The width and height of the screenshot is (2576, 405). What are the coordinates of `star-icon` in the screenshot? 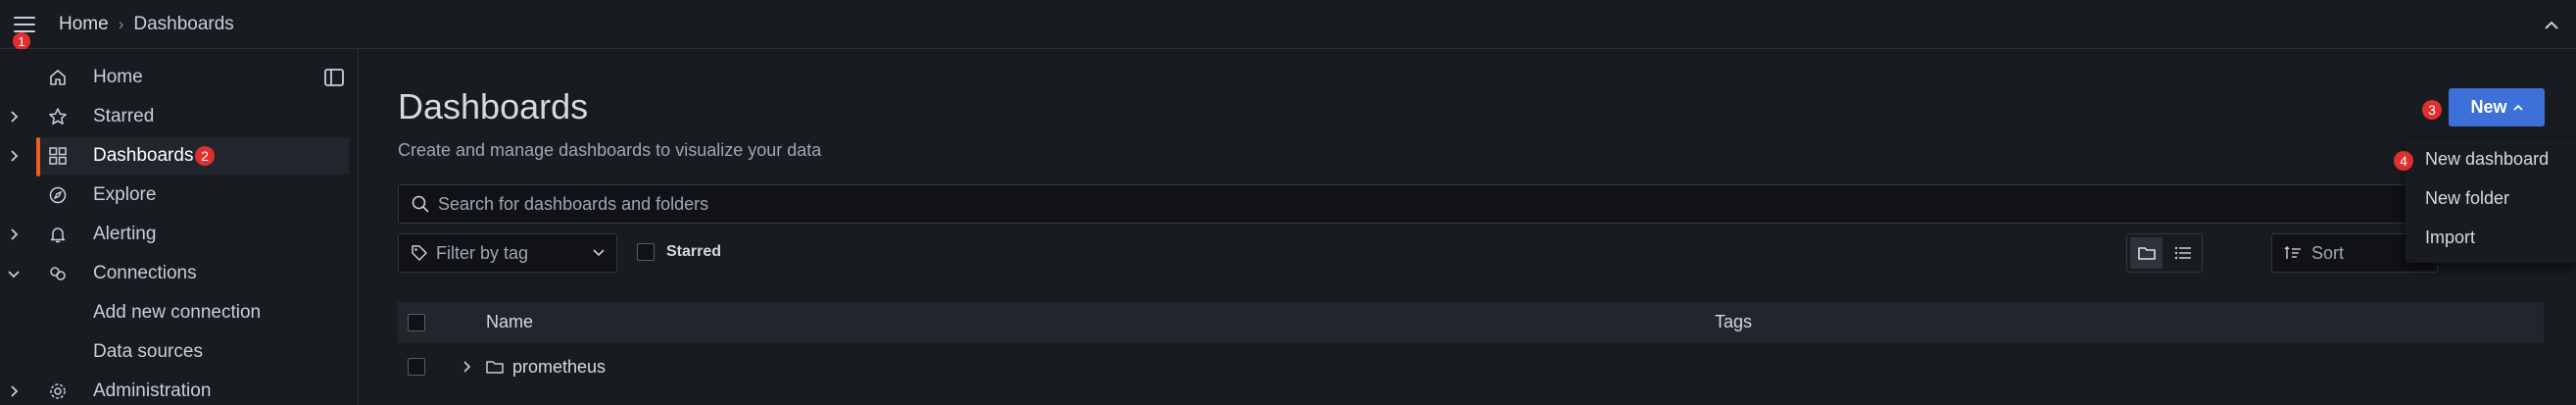 It's located at (58, 116).